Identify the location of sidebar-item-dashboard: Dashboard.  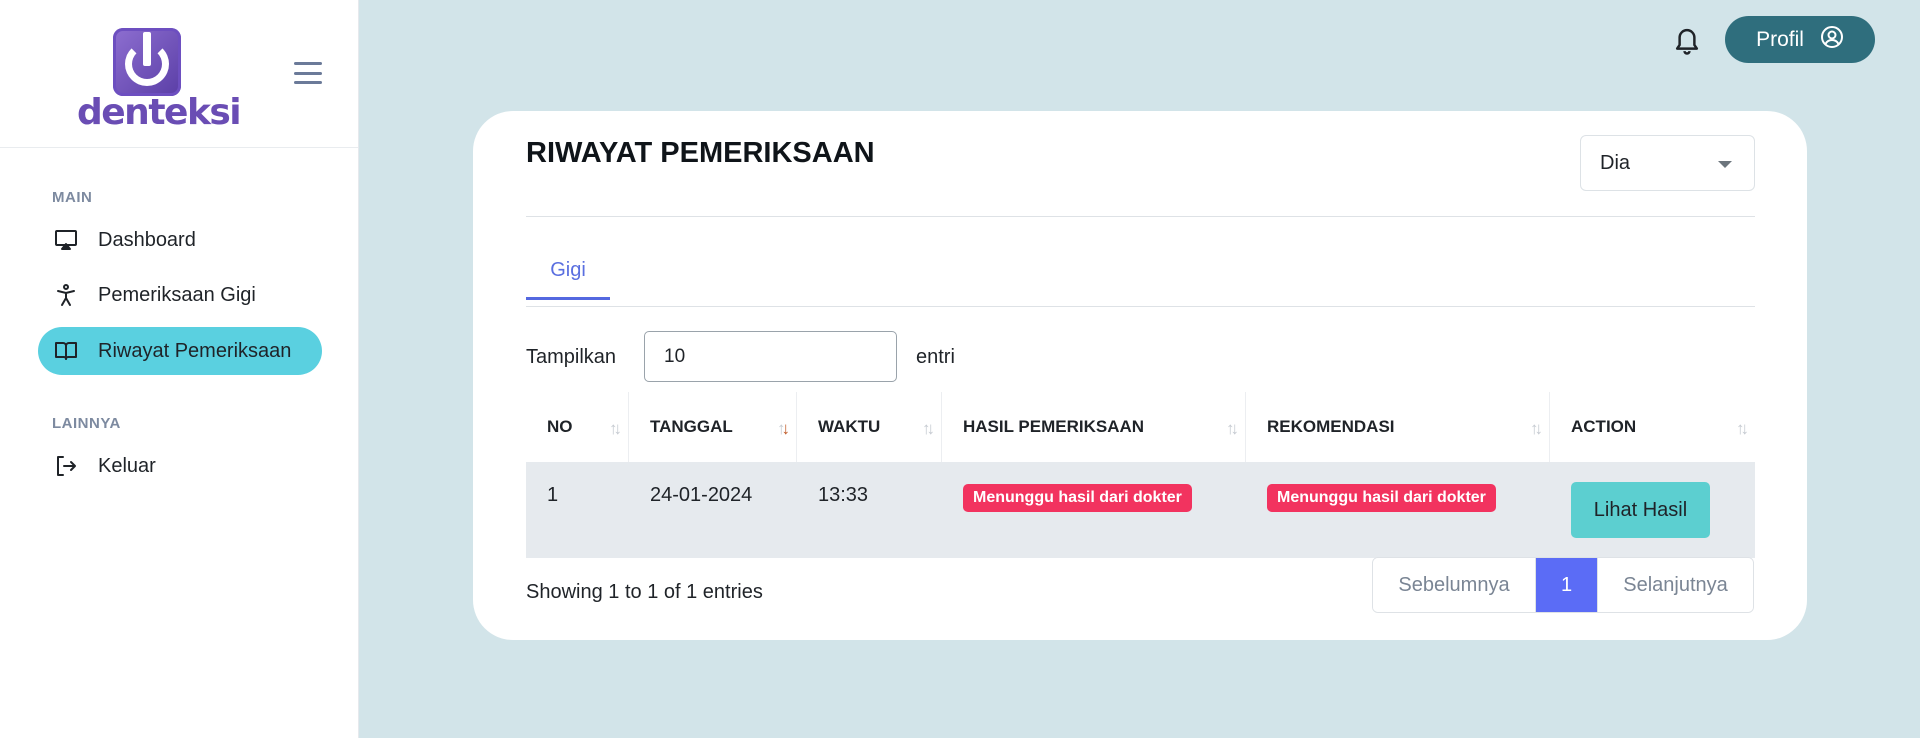
(180, 240).